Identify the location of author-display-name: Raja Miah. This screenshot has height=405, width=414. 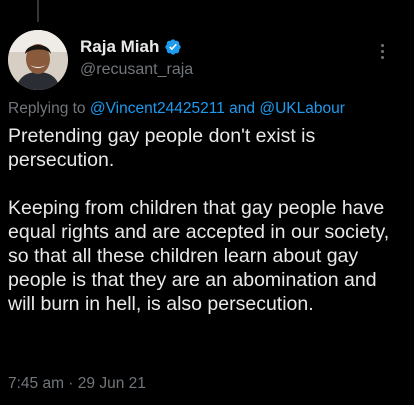
(119, 47).